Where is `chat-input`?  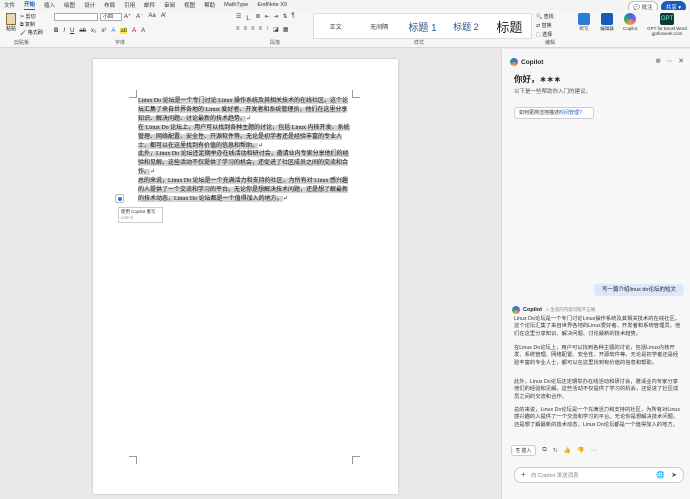
chat-input is located at coordinates (586, 476).